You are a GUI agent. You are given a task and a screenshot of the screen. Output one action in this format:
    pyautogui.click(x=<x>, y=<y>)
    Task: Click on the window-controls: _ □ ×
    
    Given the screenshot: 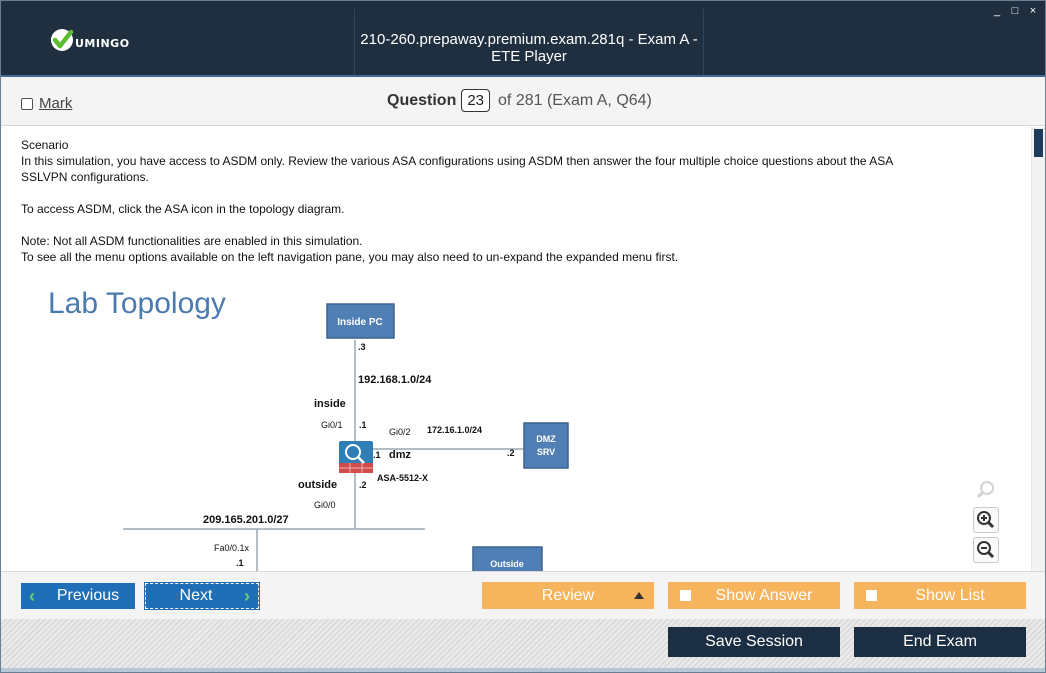 What is the action you would take?
    pyautogui.click(x=1015, y=11)
    